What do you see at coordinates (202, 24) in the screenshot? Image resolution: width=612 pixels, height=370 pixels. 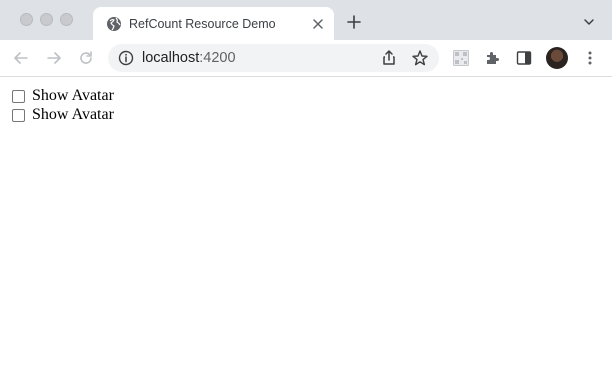 I see `tab-title: RefCount Resource Demo` at bounding box center [202, 24].